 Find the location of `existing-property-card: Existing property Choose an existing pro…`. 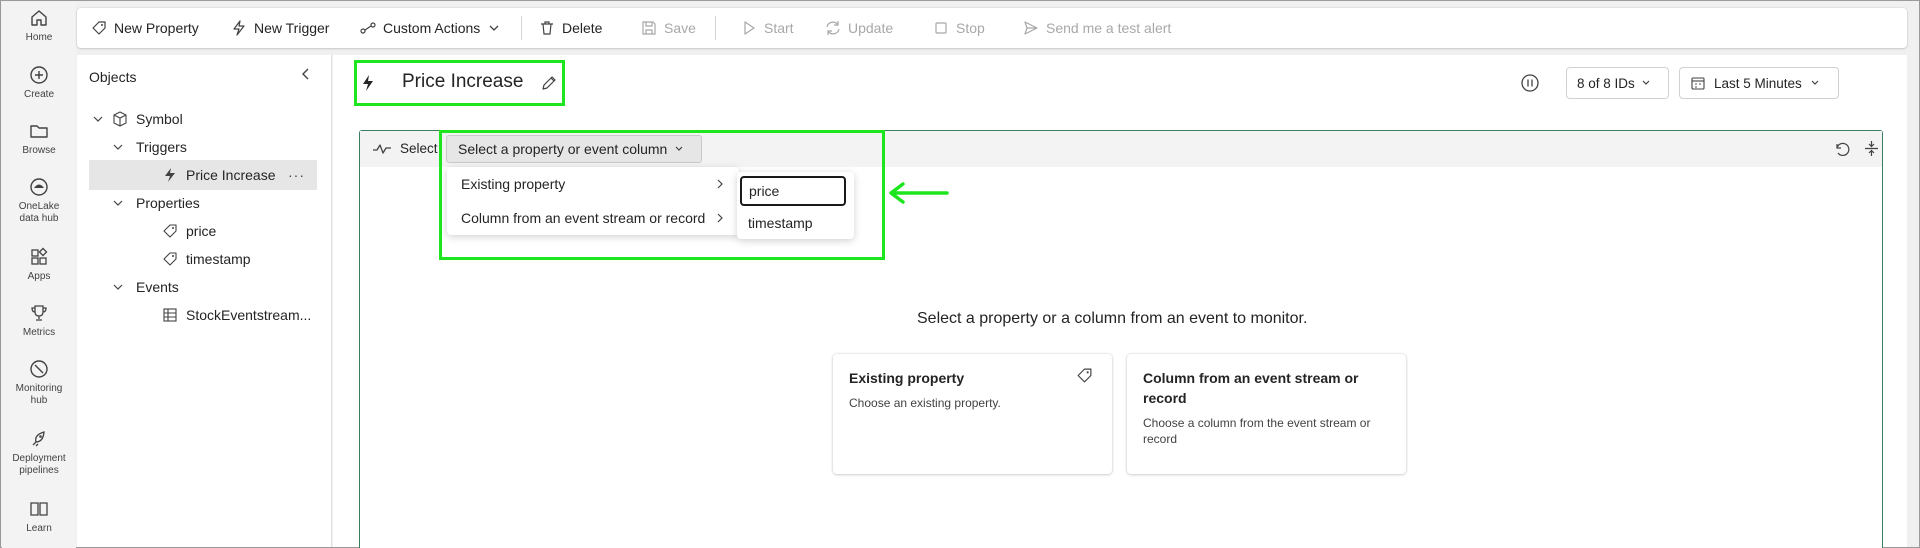

existing-property-card: Existing property Choose an existing pro… is located at coordinates (972, 414).